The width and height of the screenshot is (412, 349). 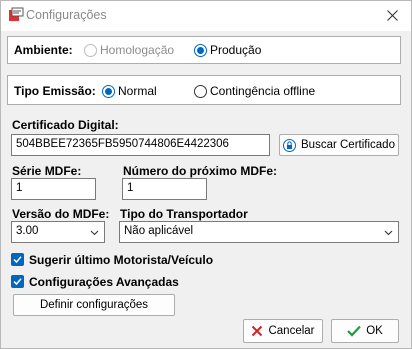 I want to click on radio-homologacao, so click(x=90, y=50).